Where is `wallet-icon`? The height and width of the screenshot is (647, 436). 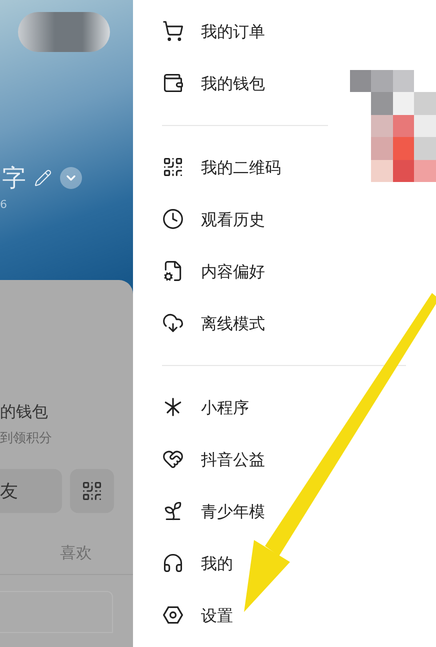
wallet-icon is located at coordinates (173, 83).